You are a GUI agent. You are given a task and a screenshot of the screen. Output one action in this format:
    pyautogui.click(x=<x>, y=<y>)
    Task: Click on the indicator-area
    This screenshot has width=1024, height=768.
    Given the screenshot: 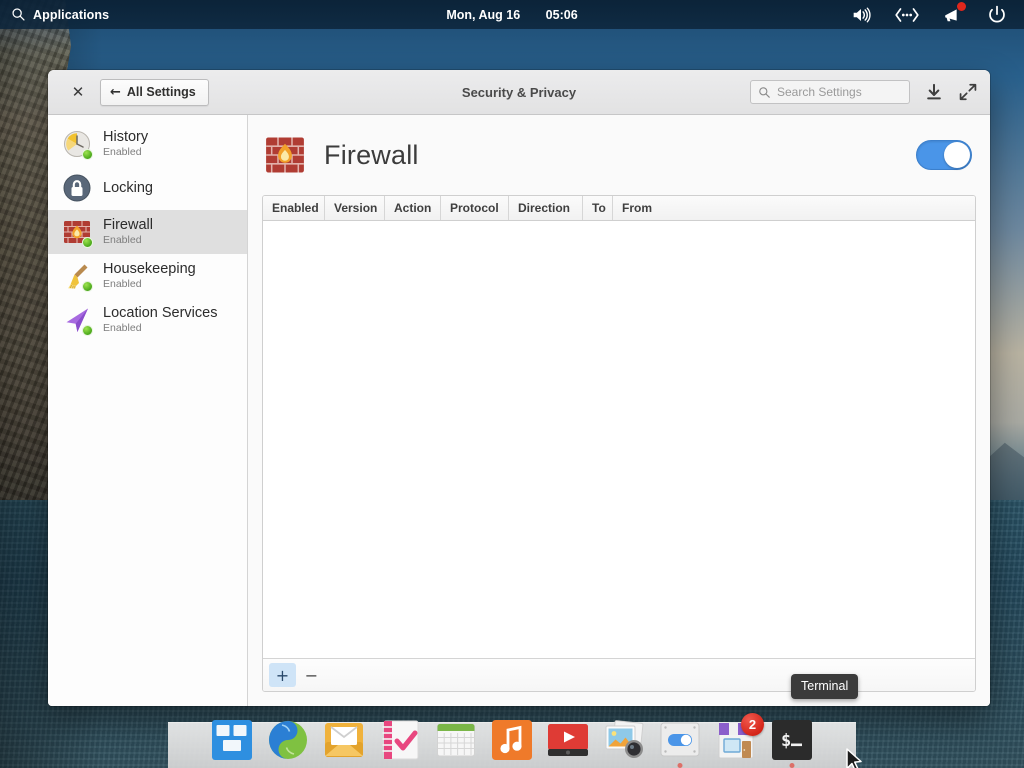 What is the action you would take?
    pyautogui.click(x=937, y=13)
    